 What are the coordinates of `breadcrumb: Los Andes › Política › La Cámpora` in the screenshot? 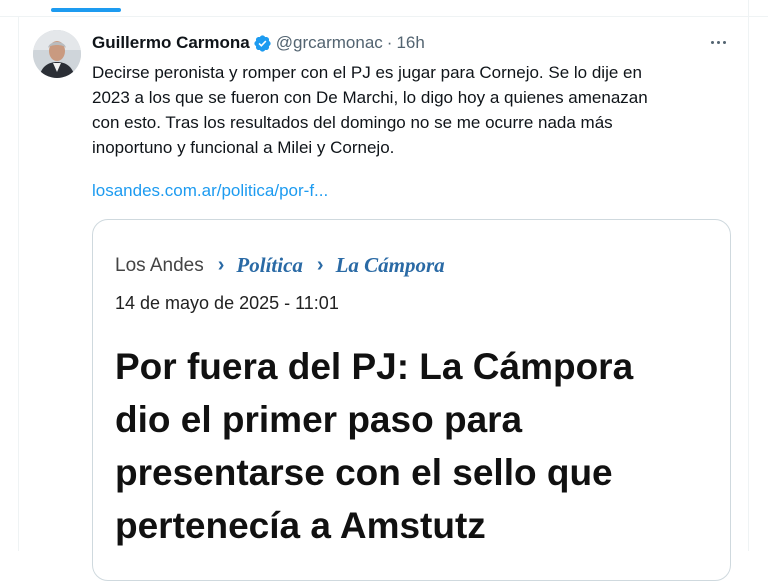 It's located at (280, 265).